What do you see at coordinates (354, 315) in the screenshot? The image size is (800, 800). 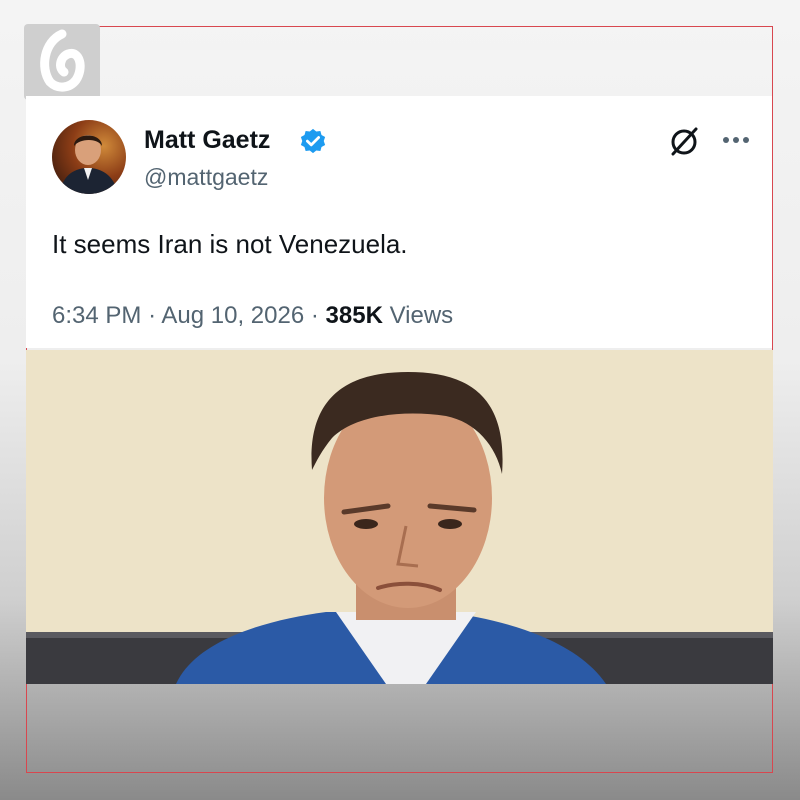 I see `views-count: 385K` at bounding box center [354, 315].